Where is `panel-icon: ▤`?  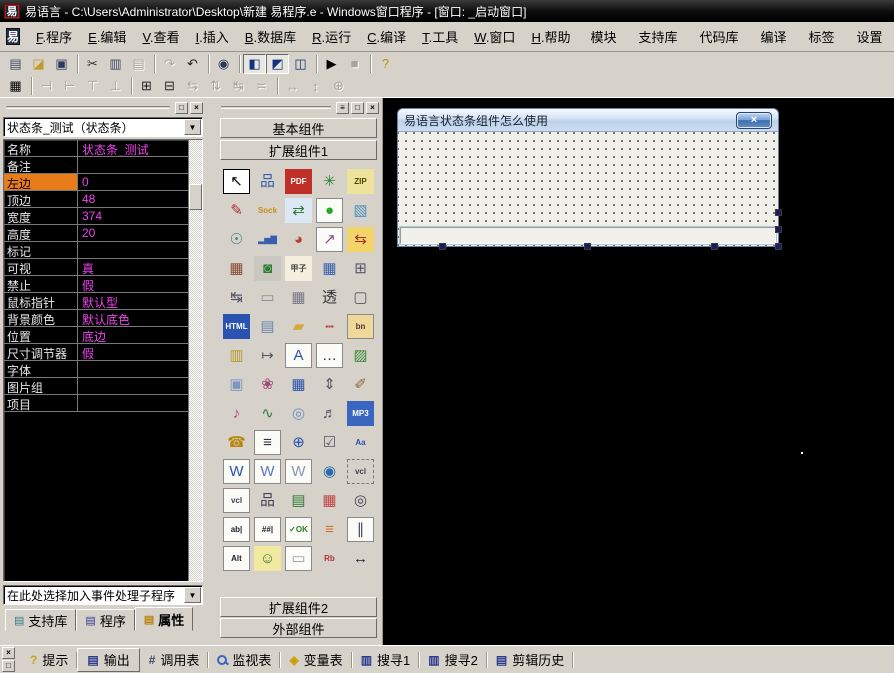 panel-icon: ▤ is located at coordinates (267, 326).